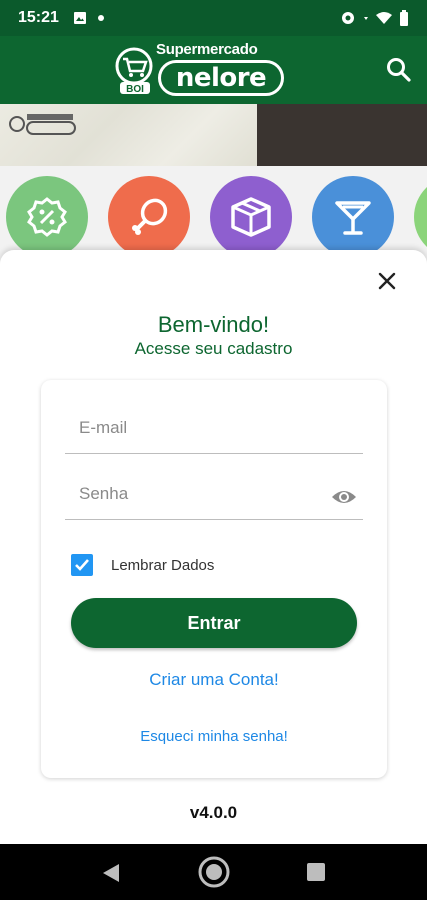  Describe the element at coordinates (79, 18) in the screenshot. I see `image-icon` at that location.